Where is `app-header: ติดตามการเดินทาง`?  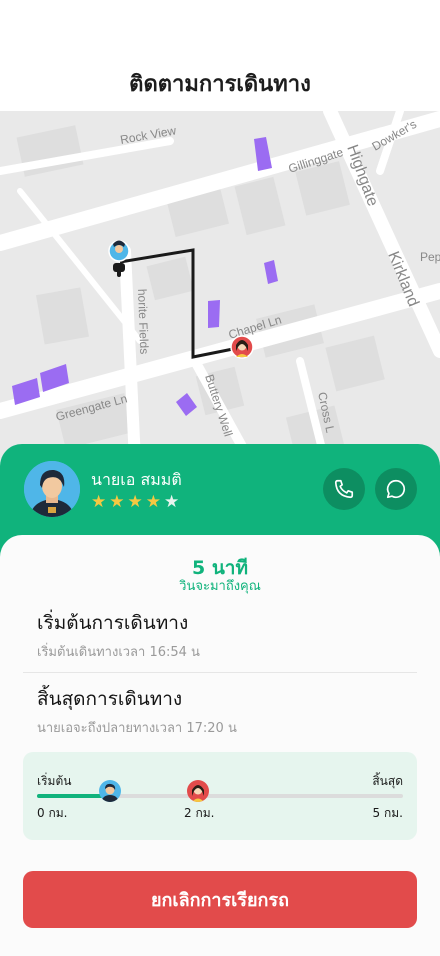 app-header: ติดตามการเดินทาง is located at coordinates (220, 55).